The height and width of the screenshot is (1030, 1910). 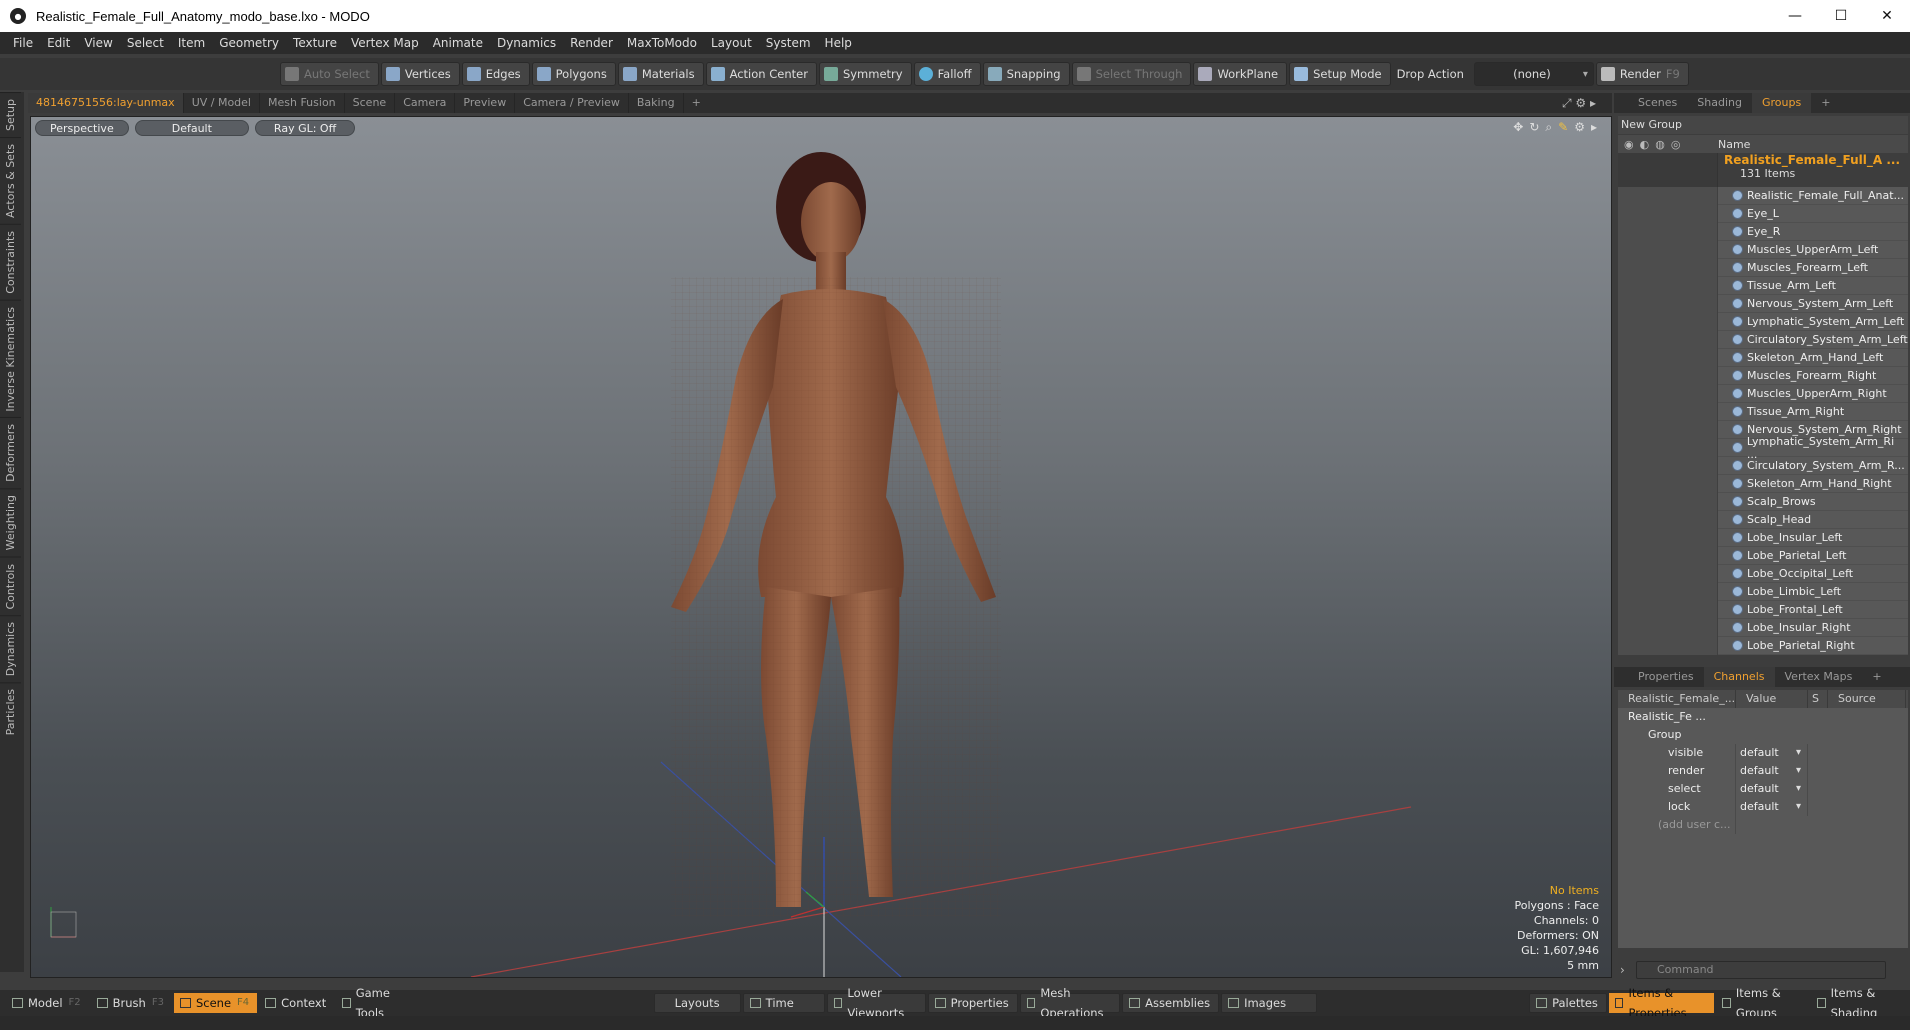 I want to click on tree-item-row: Muscles_Forearm_Right, so click(x=1763, y=375).